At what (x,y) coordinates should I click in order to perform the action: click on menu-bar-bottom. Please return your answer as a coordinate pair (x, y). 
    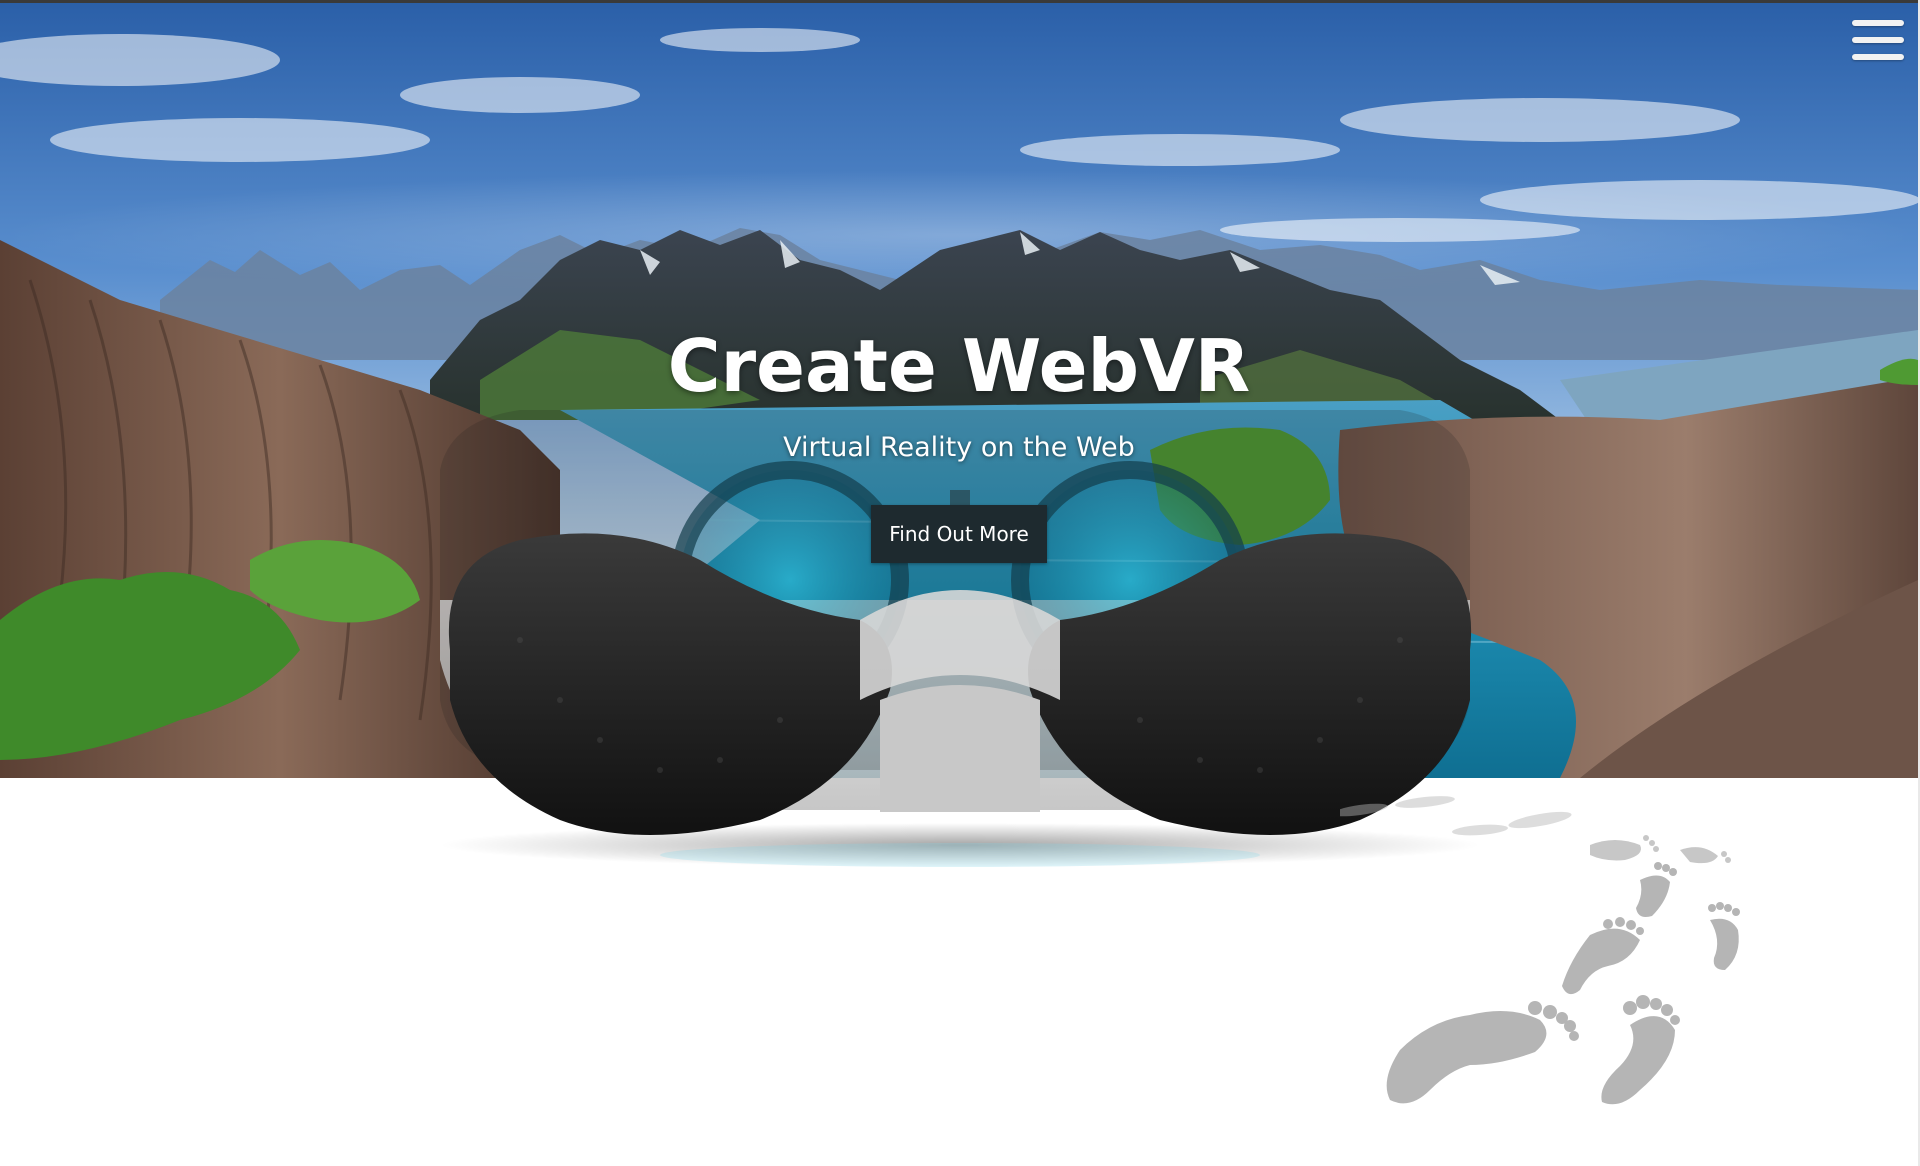
    Looking at the image, I should click on (1878, 57).